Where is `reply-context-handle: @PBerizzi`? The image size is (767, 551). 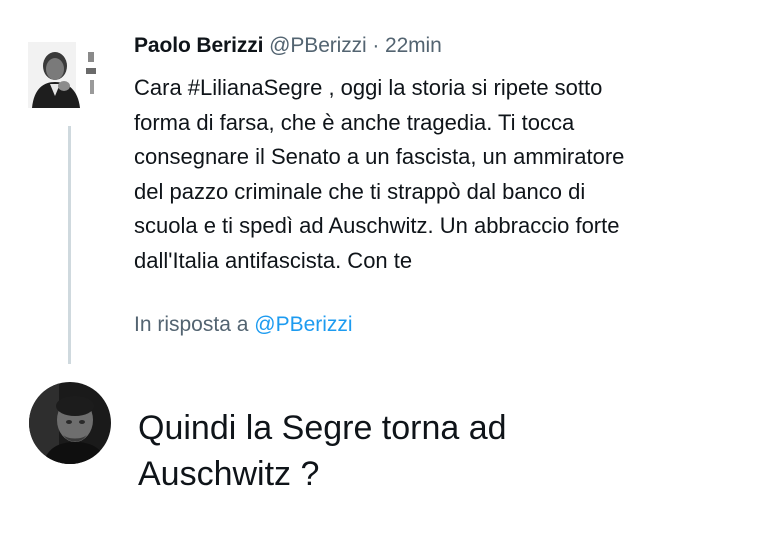 reply-context-handle: @PBerizzi is located at coordinates (303, 324).